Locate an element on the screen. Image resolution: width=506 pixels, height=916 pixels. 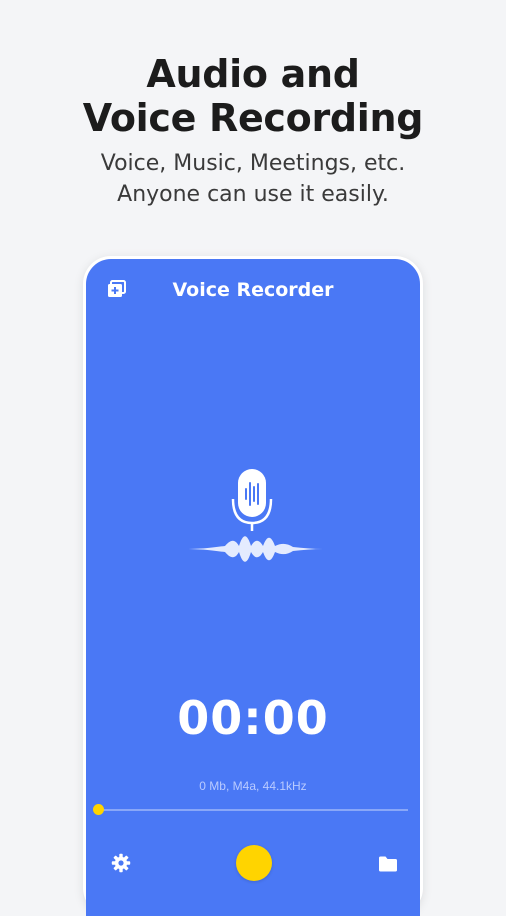
folder-icon is located at coordinates (388, 864).